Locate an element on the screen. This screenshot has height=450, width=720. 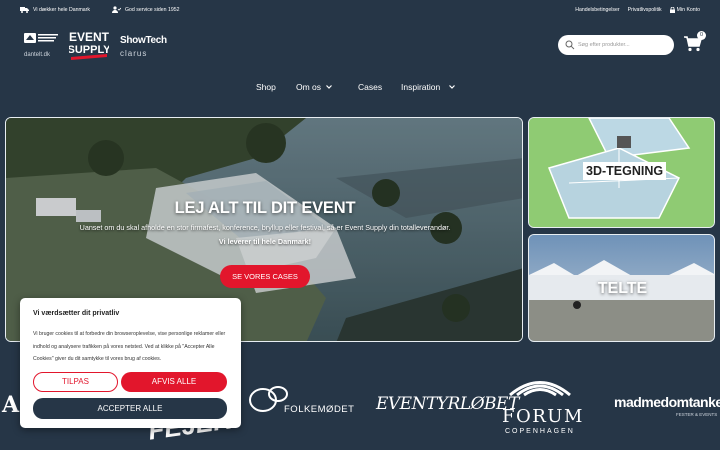
supply-text: SUPPLY is located at coordinates (89, 50).